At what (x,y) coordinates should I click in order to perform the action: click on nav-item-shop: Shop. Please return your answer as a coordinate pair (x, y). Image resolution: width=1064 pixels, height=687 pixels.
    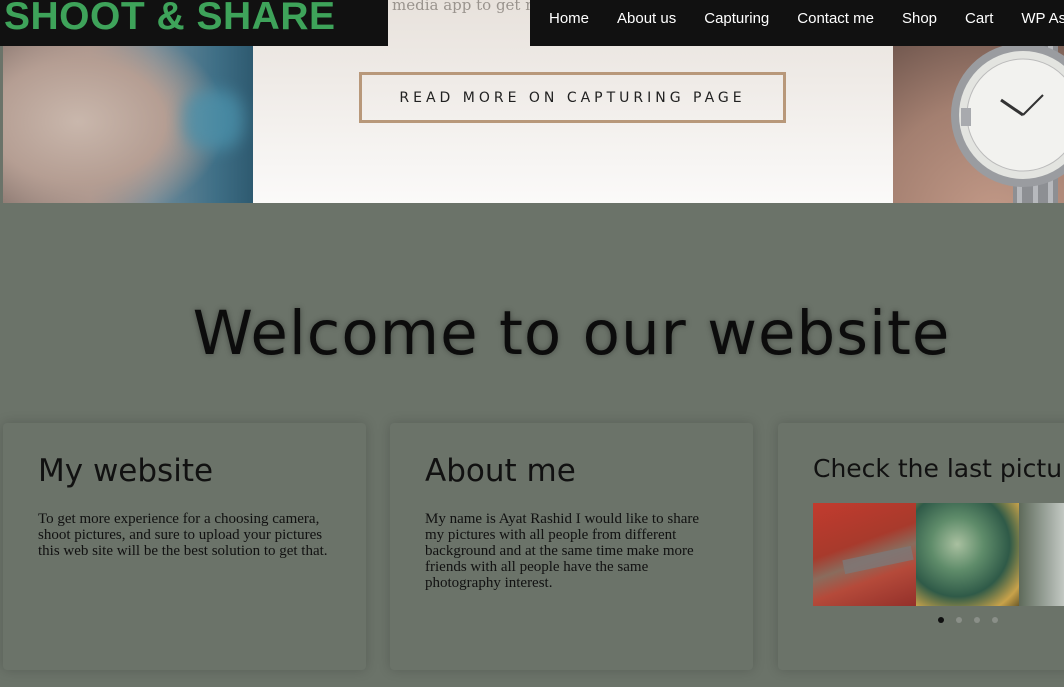
    Looking at the image, I should click on (919, 18).